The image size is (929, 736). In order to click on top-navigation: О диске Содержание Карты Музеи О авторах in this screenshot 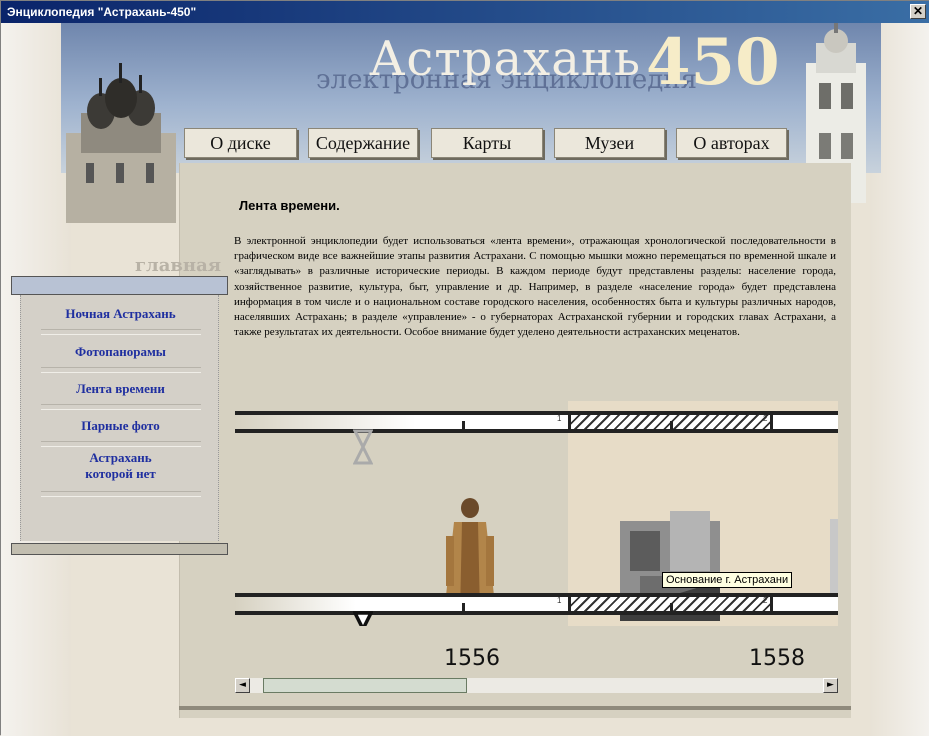, I will do `click(489, 143)`.